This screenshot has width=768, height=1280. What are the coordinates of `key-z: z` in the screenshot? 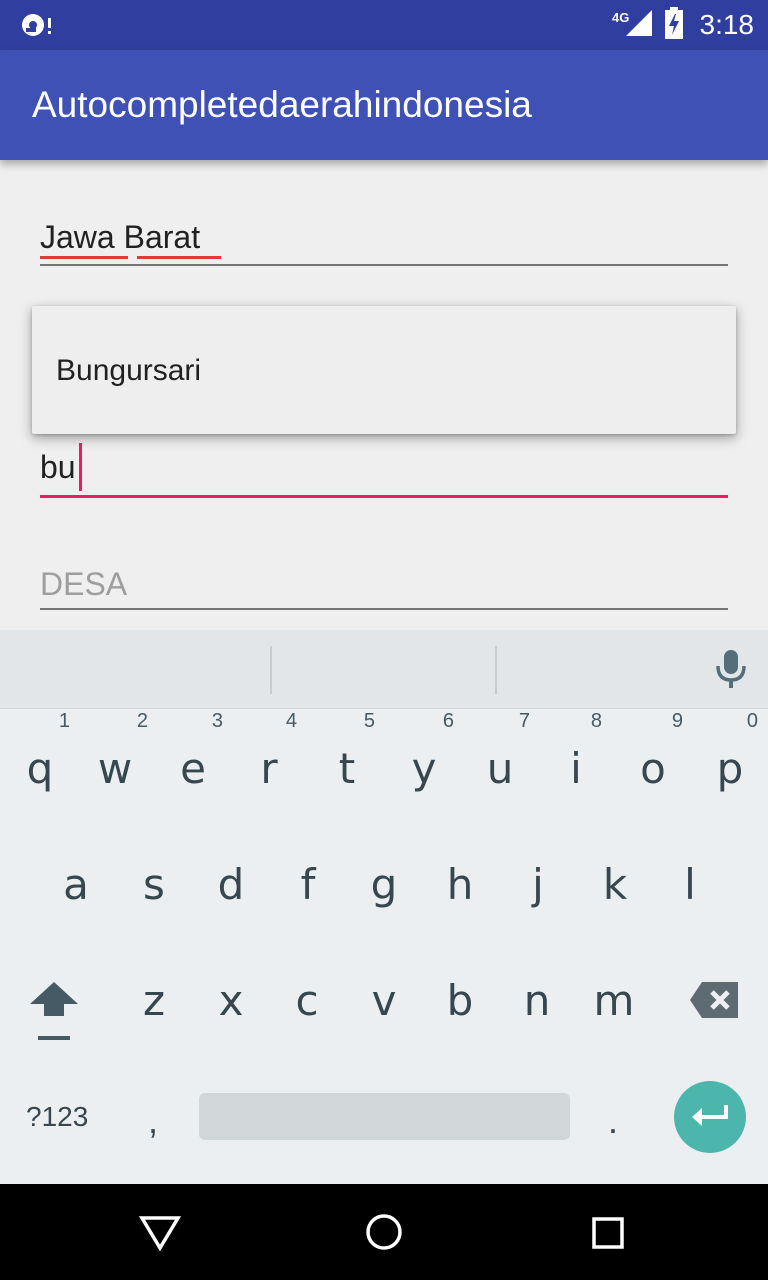 It's located at (154, 1000).